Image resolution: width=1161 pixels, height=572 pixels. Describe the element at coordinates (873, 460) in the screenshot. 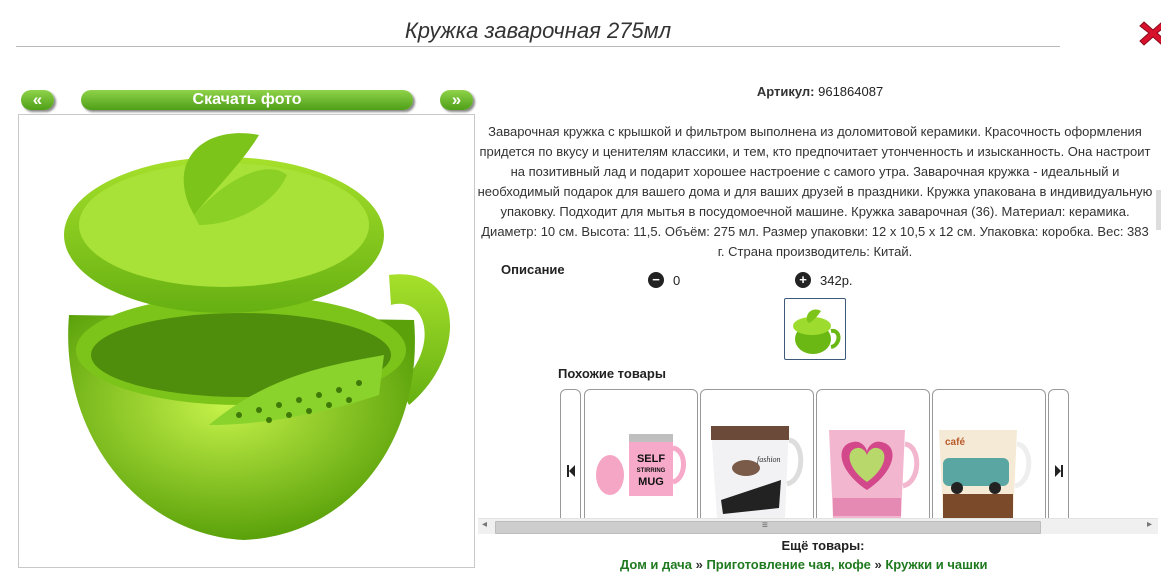

I see `similar-item-heart-mug` at that location.